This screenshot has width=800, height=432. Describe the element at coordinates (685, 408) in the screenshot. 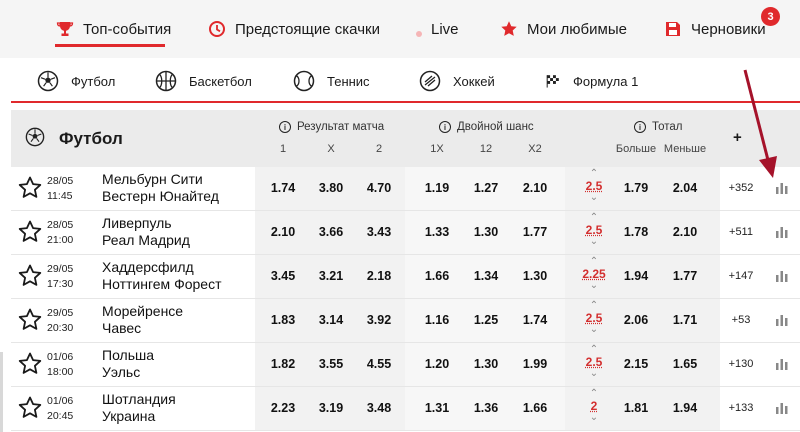

I see `odd-total-under: 1.94` at that location.